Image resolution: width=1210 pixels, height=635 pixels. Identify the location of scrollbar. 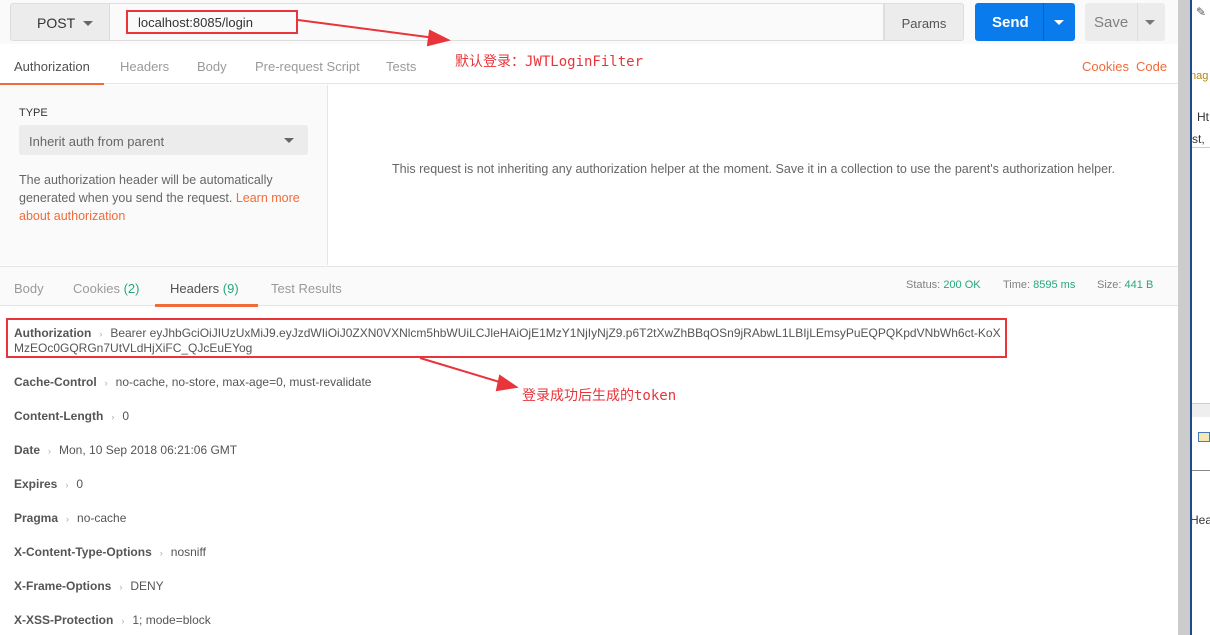
(1184, 317).